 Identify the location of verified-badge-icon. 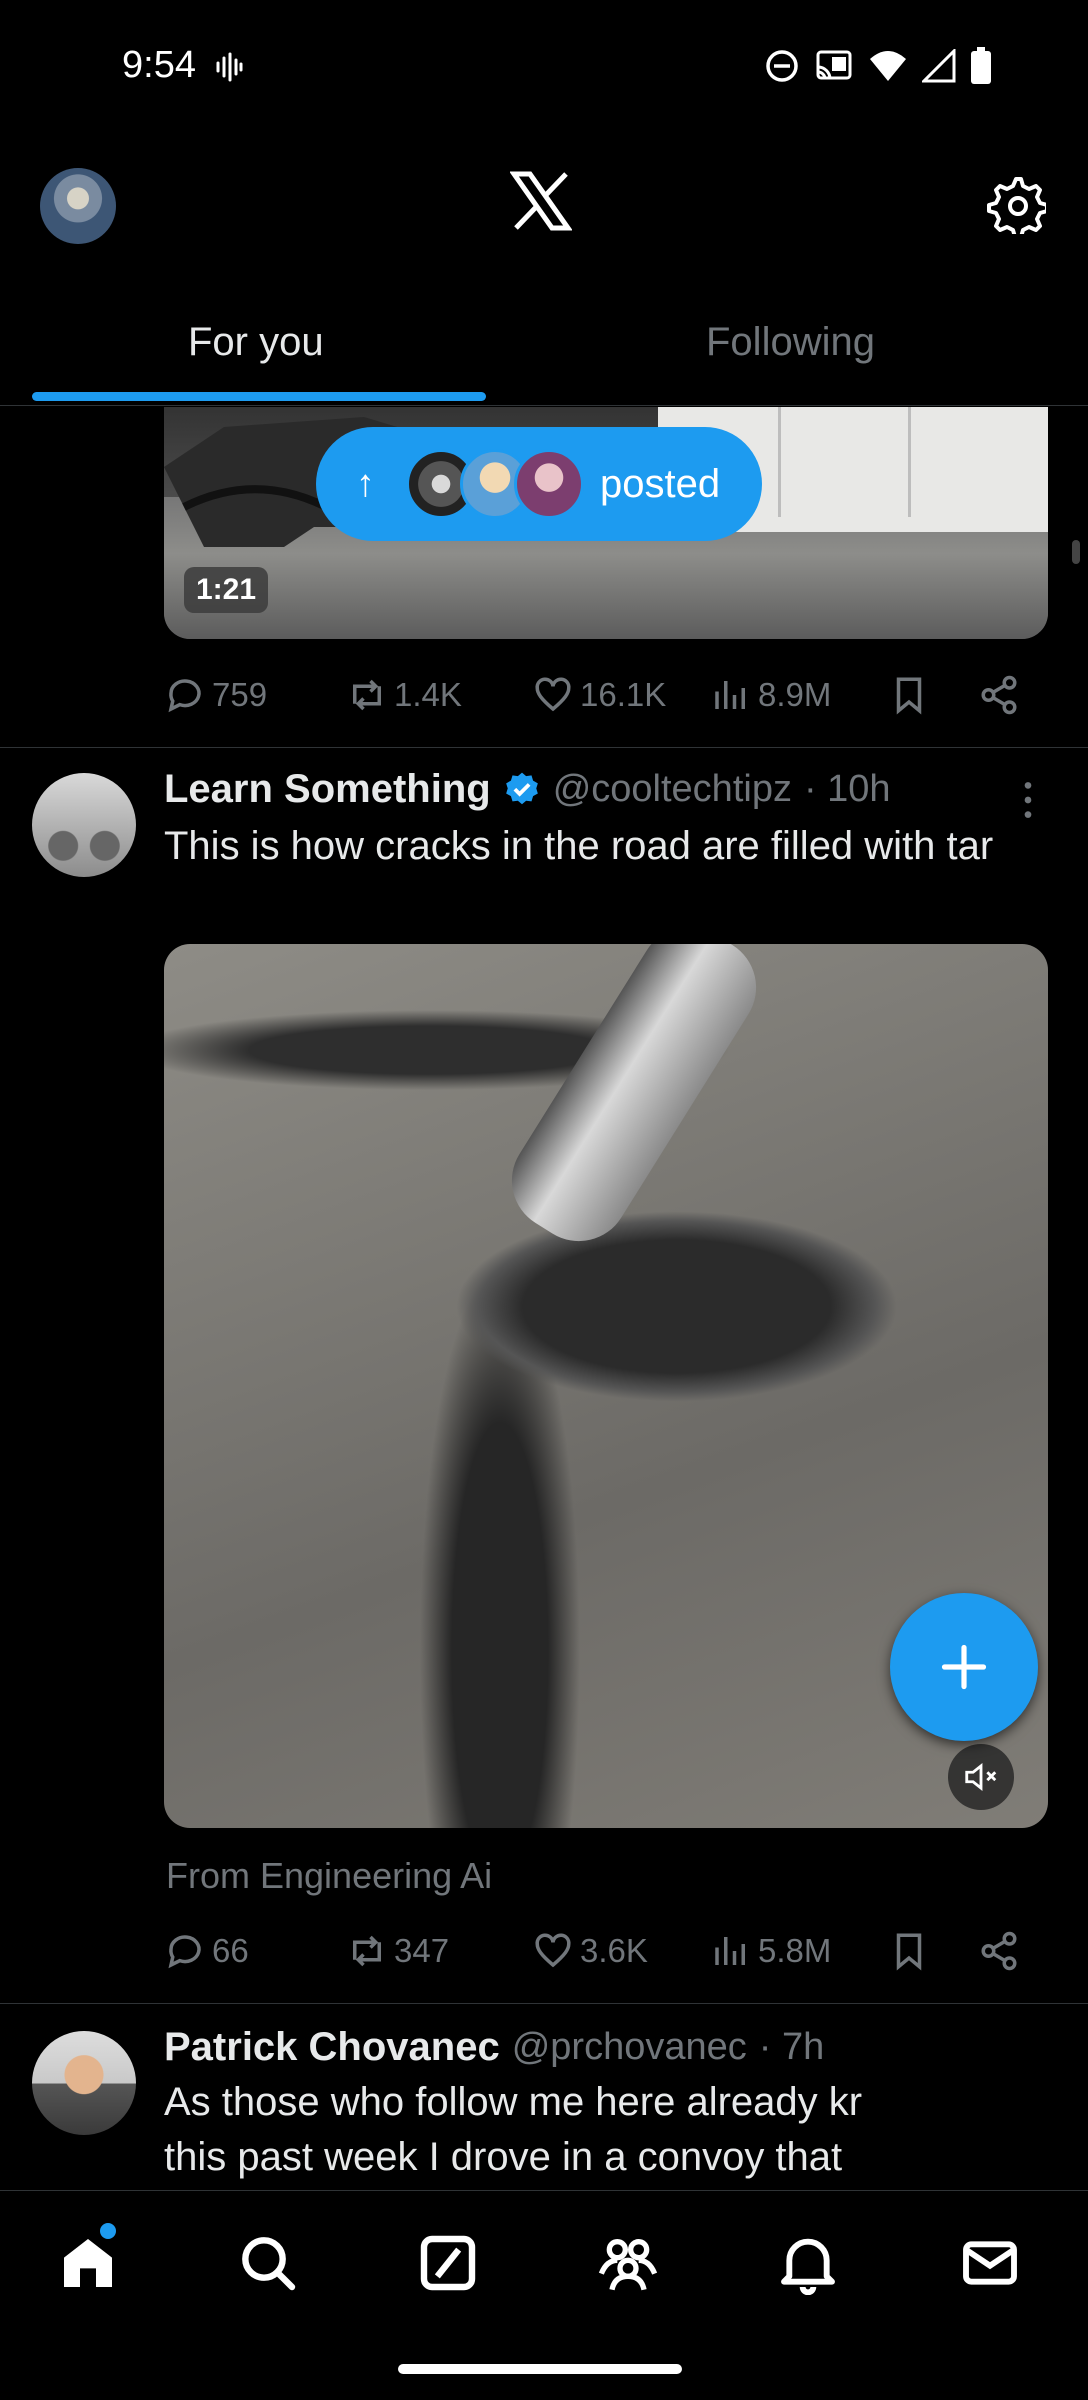
(521, 788).